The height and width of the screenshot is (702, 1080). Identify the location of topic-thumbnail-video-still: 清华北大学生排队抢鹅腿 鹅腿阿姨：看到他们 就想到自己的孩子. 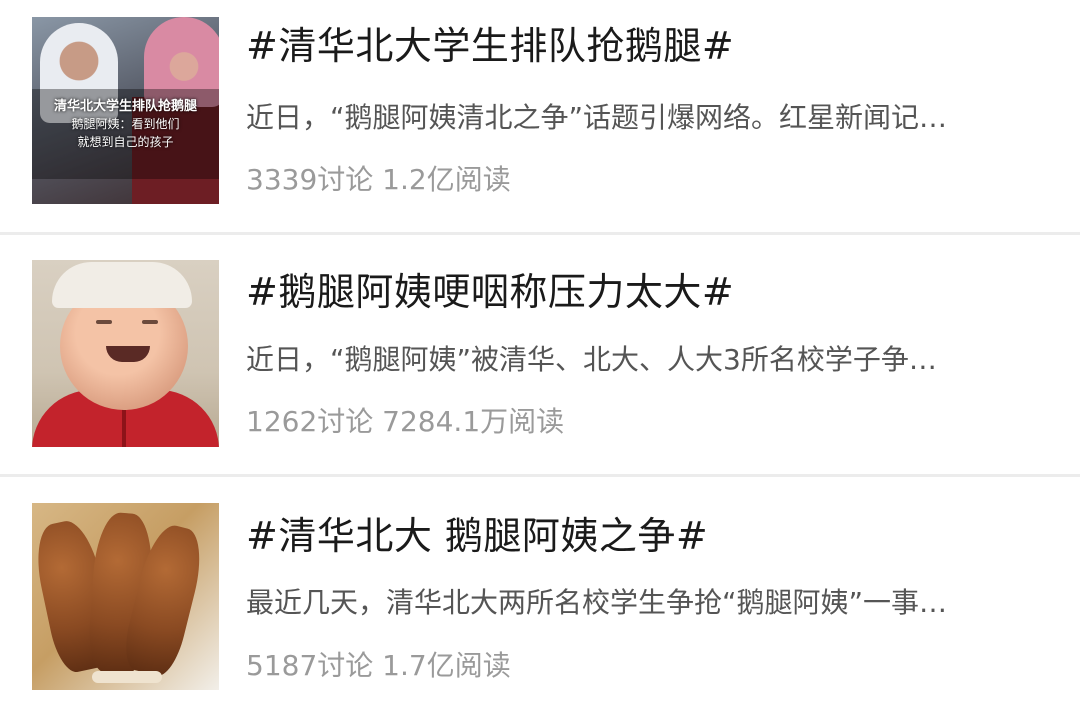
(125, 110).